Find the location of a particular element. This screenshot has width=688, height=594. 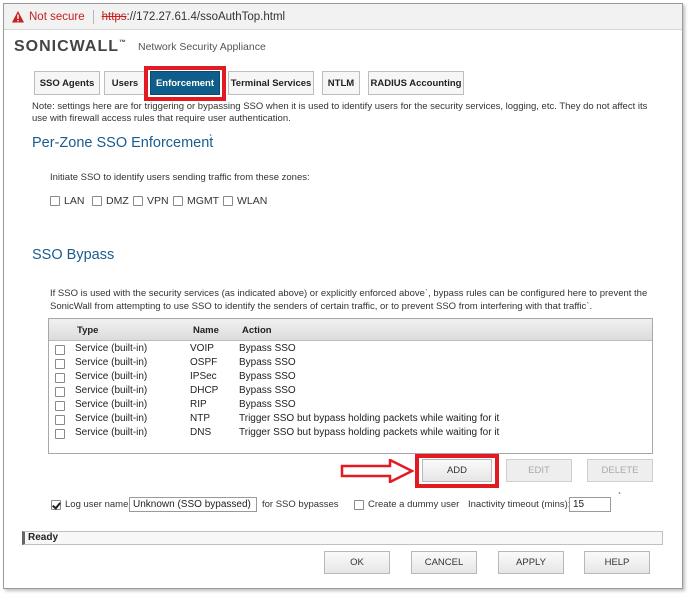

zone-mgmt-label: MGMT is located at coordinates (203, 201).